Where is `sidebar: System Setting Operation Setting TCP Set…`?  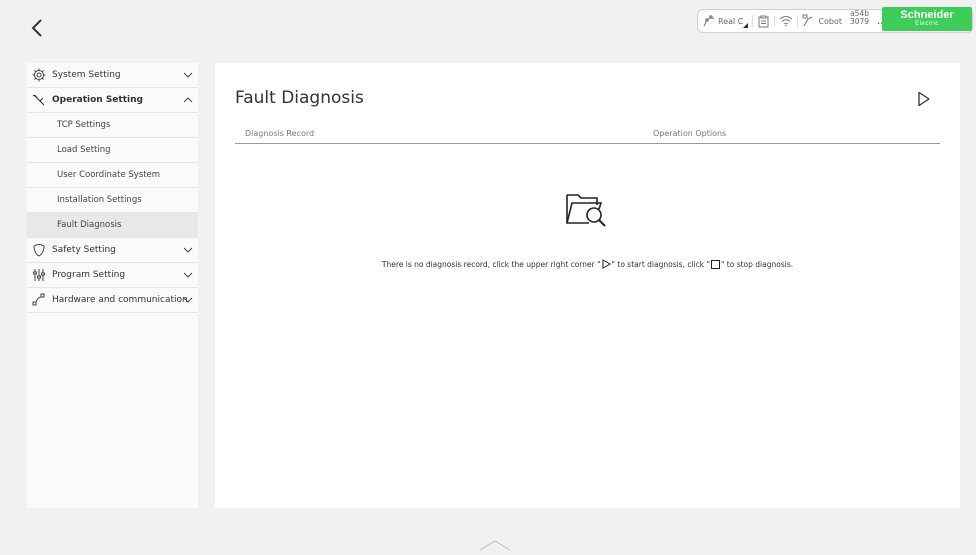 sidebar: System Setting Operation Setting TCP Set… is located at coordinates (112, 285).